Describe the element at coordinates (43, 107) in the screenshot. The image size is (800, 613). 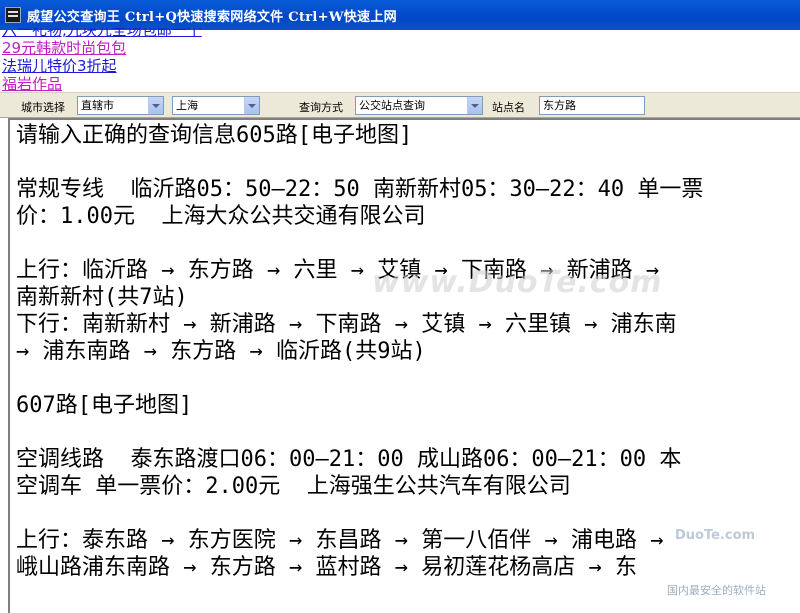
I see `city-label: 城市选择` at that location.